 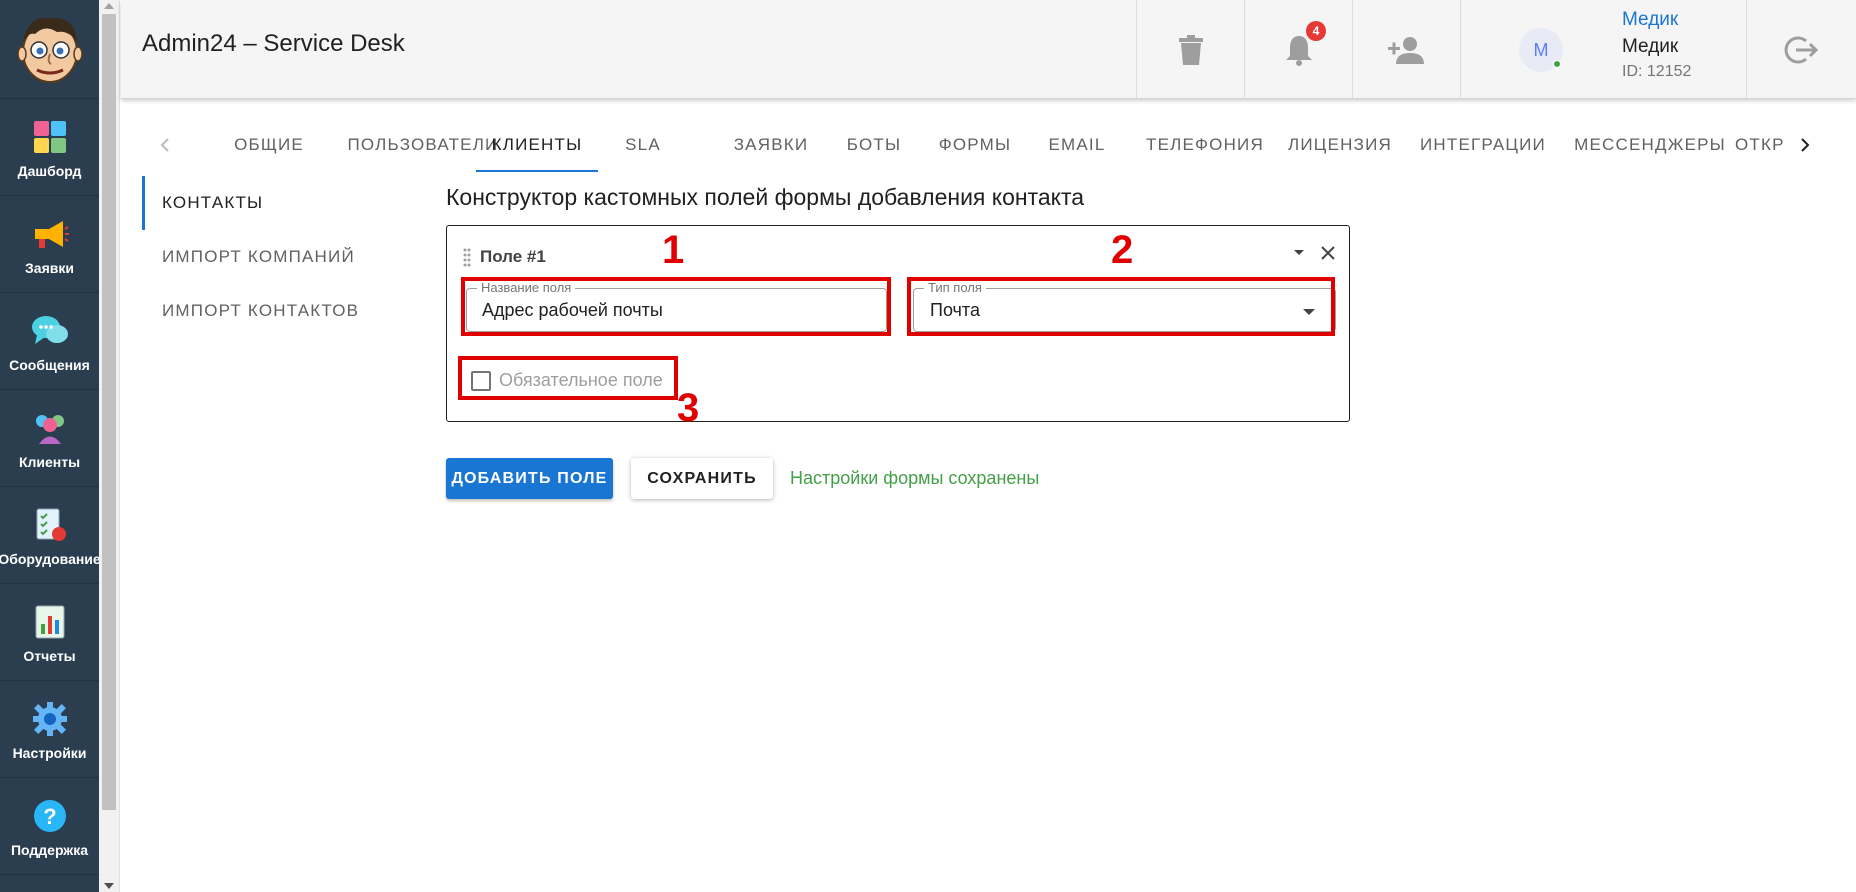 I want to click on sidebar-item-dashboard: Дашборд, so click(x=49, y=148).